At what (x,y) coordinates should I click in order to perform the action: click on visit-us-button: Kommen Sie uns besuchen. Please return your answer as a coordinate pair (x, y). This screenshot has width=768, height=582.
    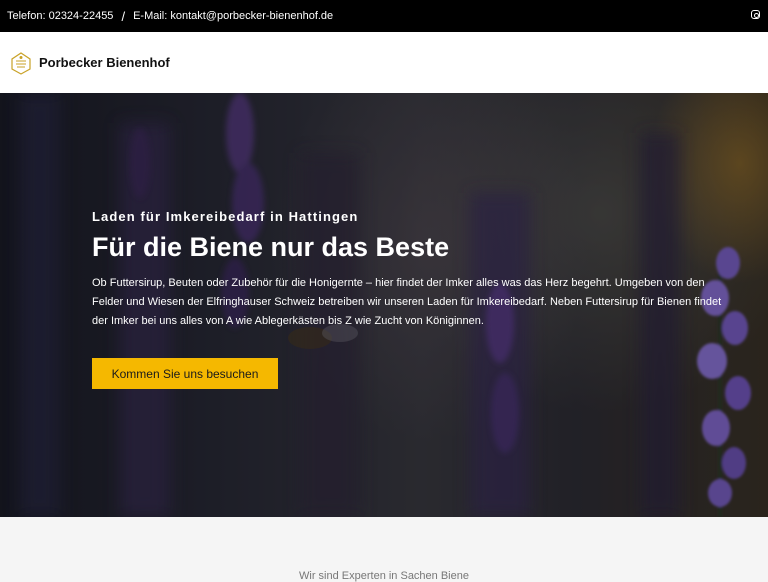
    Looking at the image, I should click on (185, 373).